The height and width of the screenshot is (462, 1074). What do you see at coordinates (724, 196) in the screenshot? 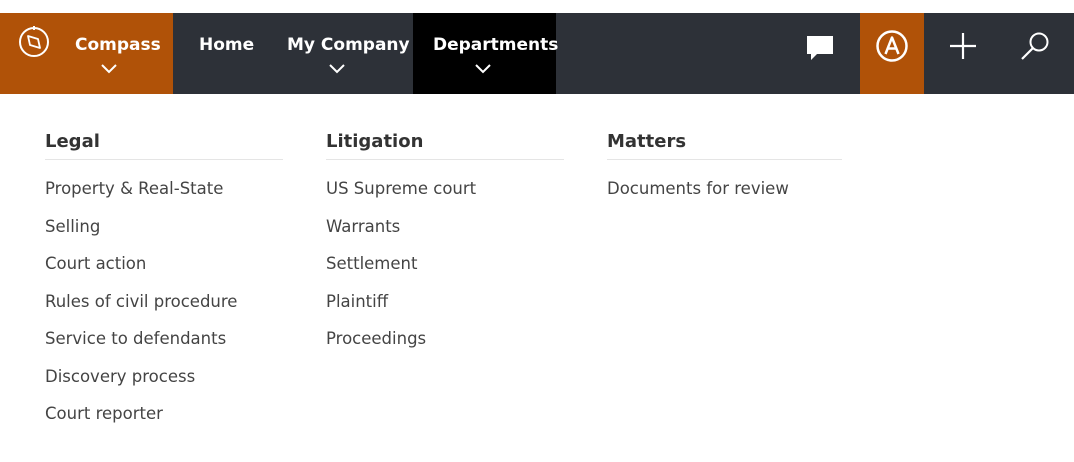
I see `menu-item-documents-for-review: Documents for review` at bounding box center [724, 196].